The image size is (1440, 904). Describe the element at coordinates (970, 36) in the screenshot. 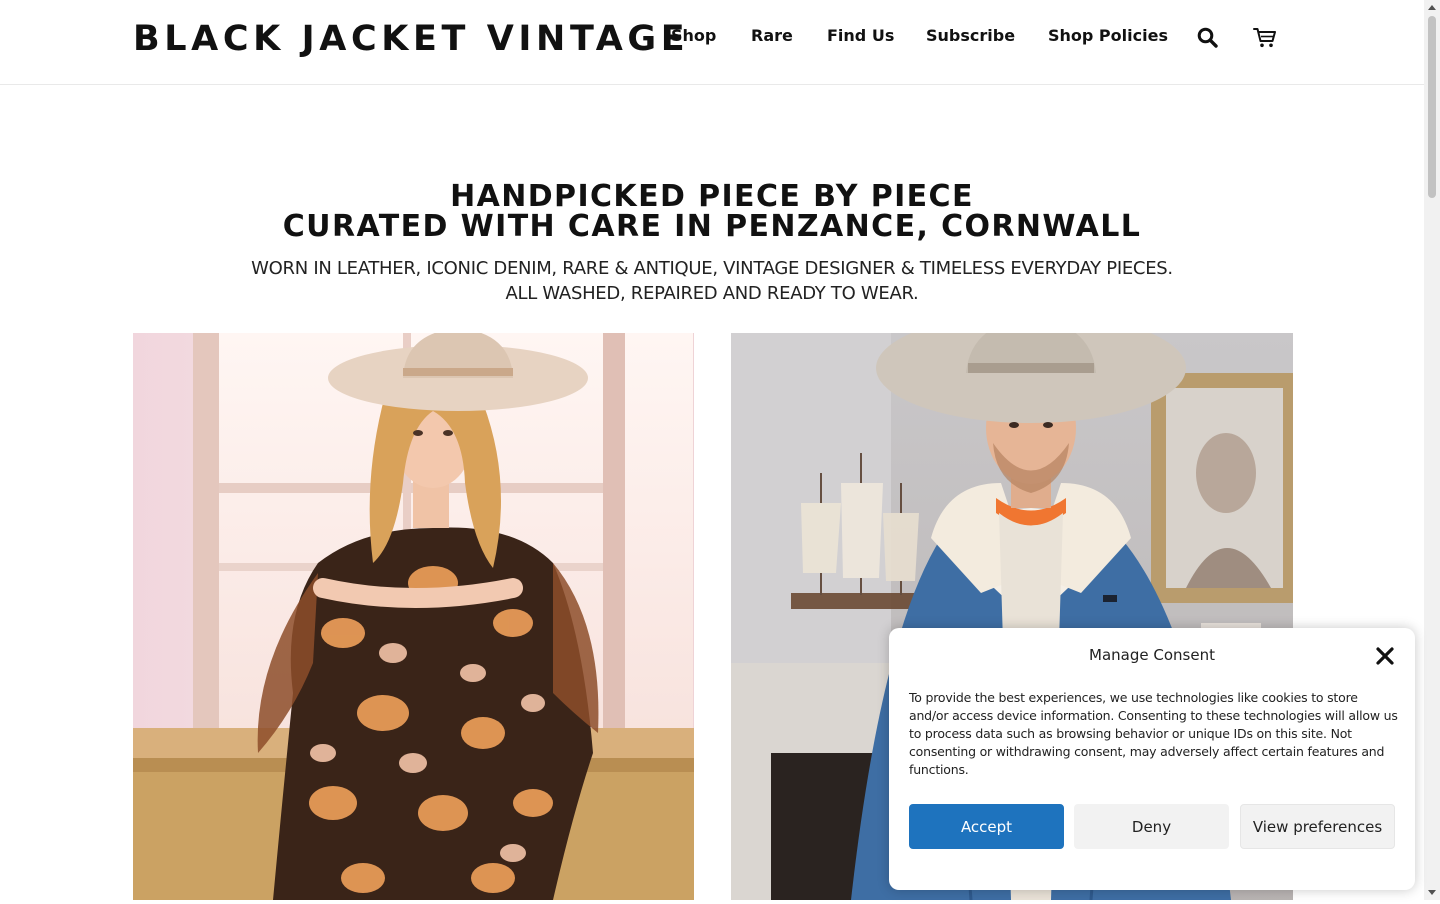

I see `nav-item-subscribe: Subscribe` at that location.